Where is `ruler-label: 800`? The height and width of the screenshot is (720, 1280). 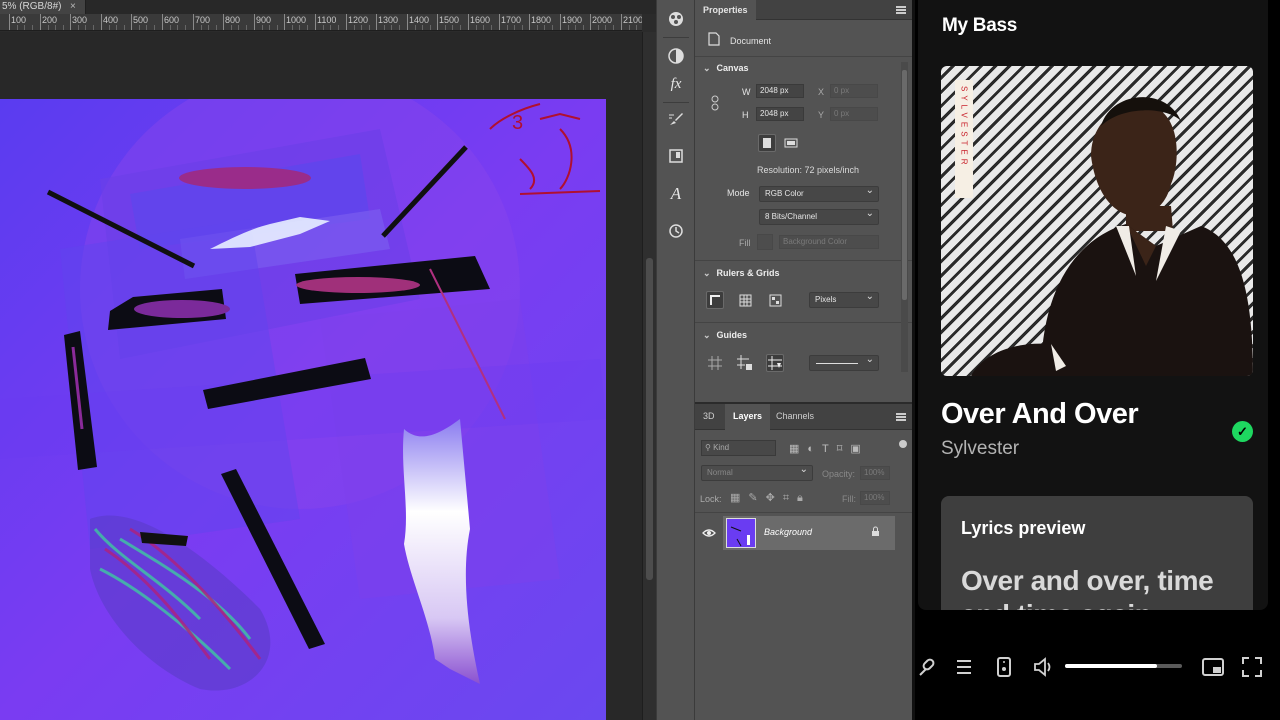 ruler-label: 800 is located at coordinates (233, 20).